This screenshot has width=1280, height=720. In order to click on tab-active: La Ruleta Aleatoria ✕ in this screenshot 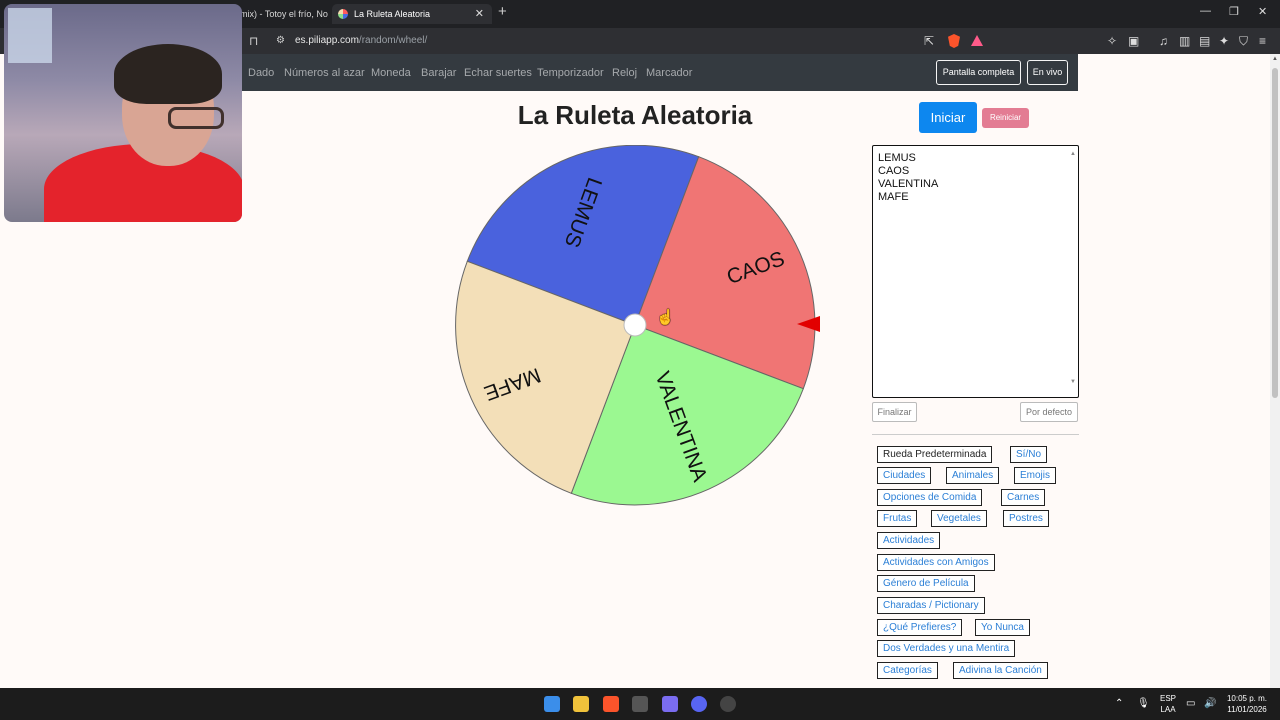, I will do `click(412, 14)`.